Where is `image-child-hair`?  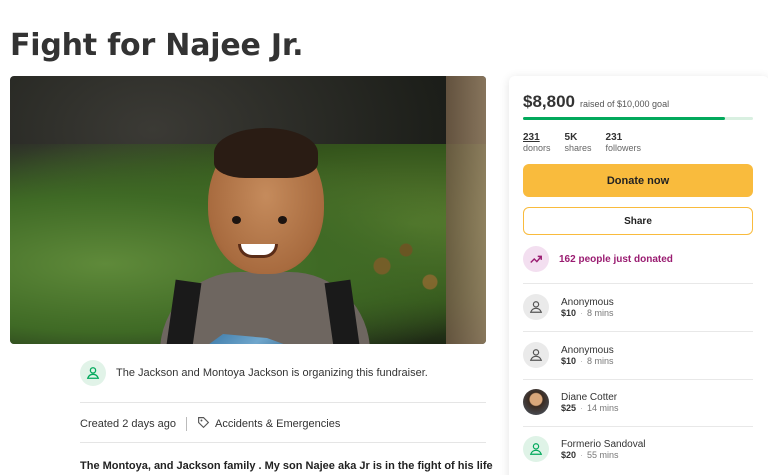
image-child-hair is located at coordinates (266, 153).